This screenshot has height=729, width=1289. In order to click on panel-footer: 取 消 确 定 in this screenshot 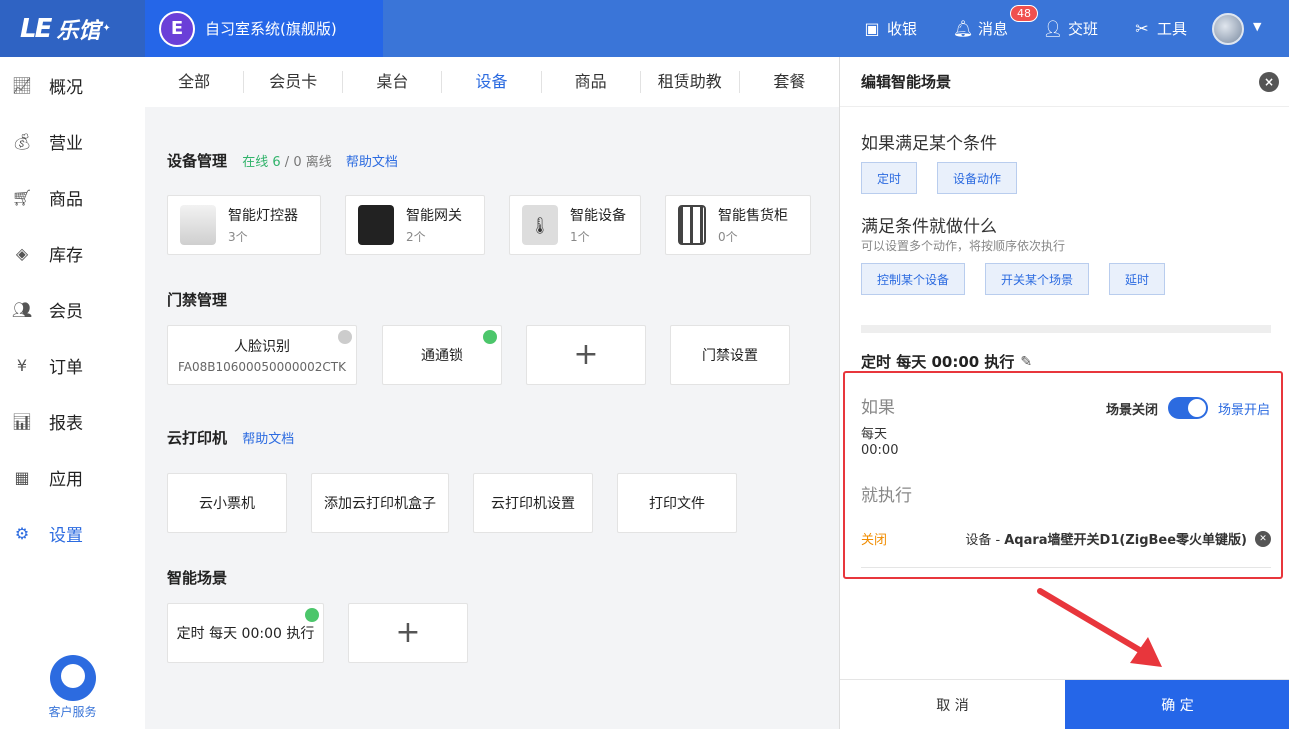, I will do `click(1064, 704)`.